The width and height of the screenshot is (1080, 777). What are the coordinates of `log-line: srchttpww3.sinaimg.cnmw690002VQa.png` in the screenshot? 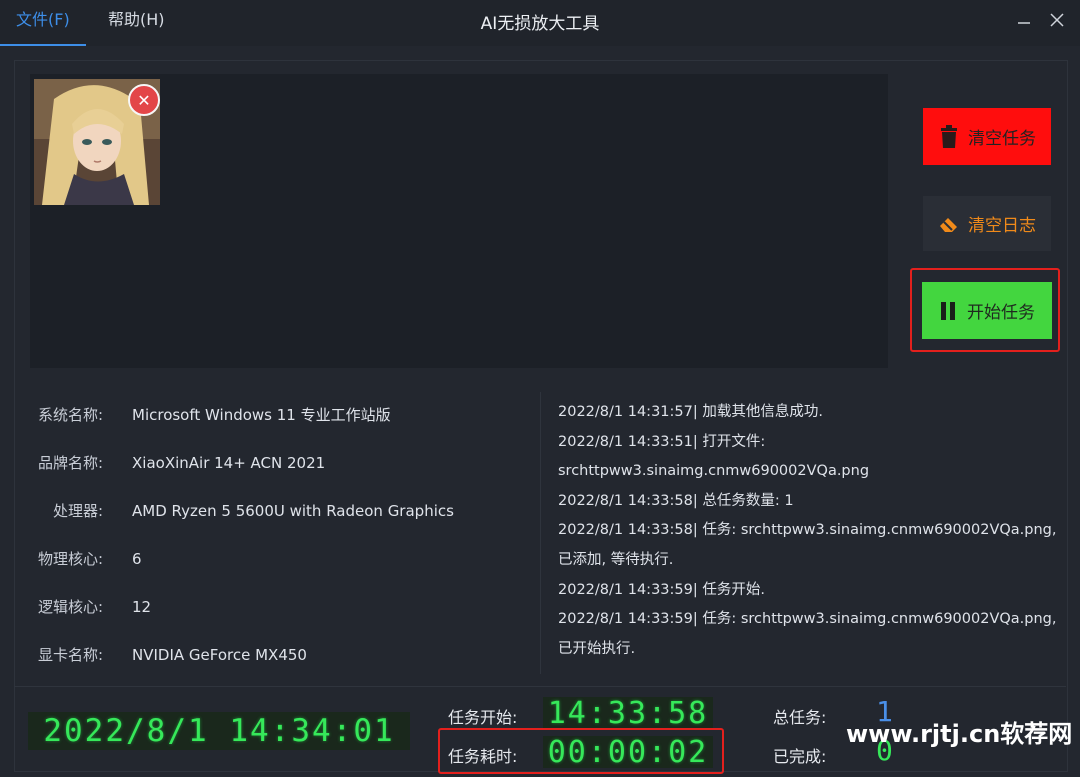 It's located at (714, 471).